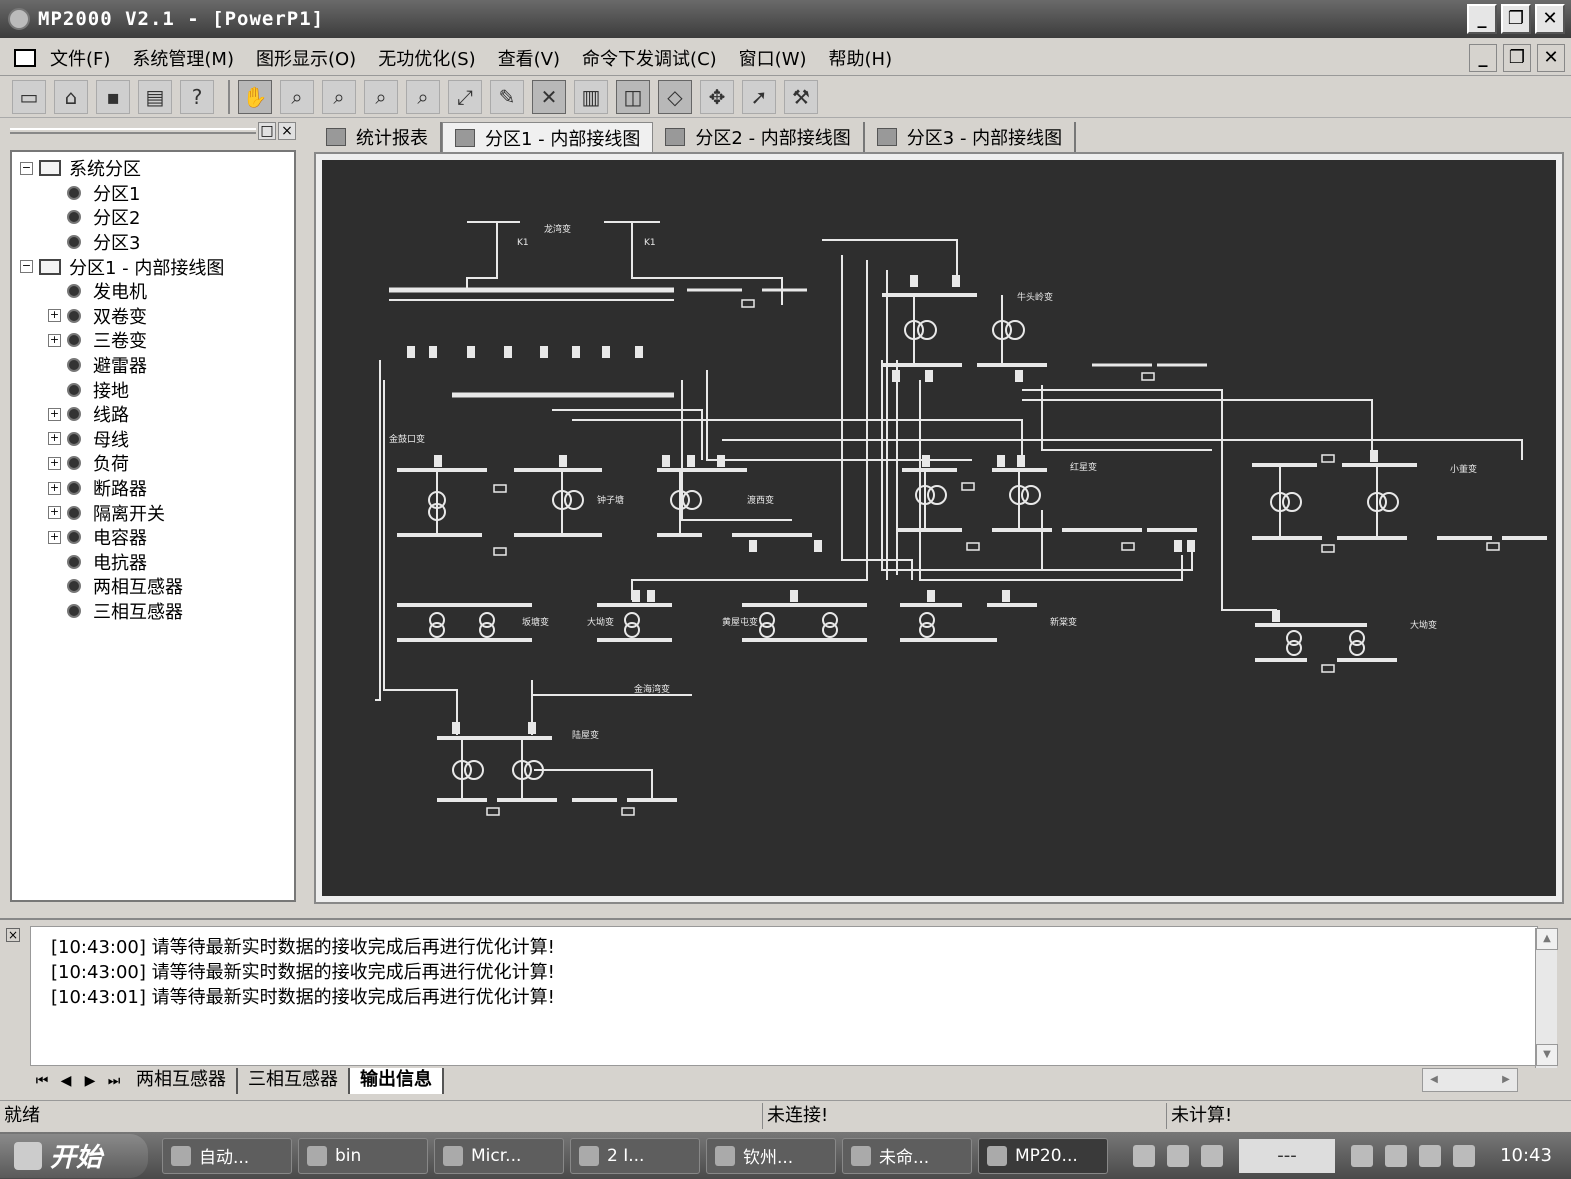 The width and height of the screenshot is (1571, 1179). What do you see at coordinates (633, 96) in the screenshot?
I see `layer-icon: ◫` at bounding box center [633, 96].